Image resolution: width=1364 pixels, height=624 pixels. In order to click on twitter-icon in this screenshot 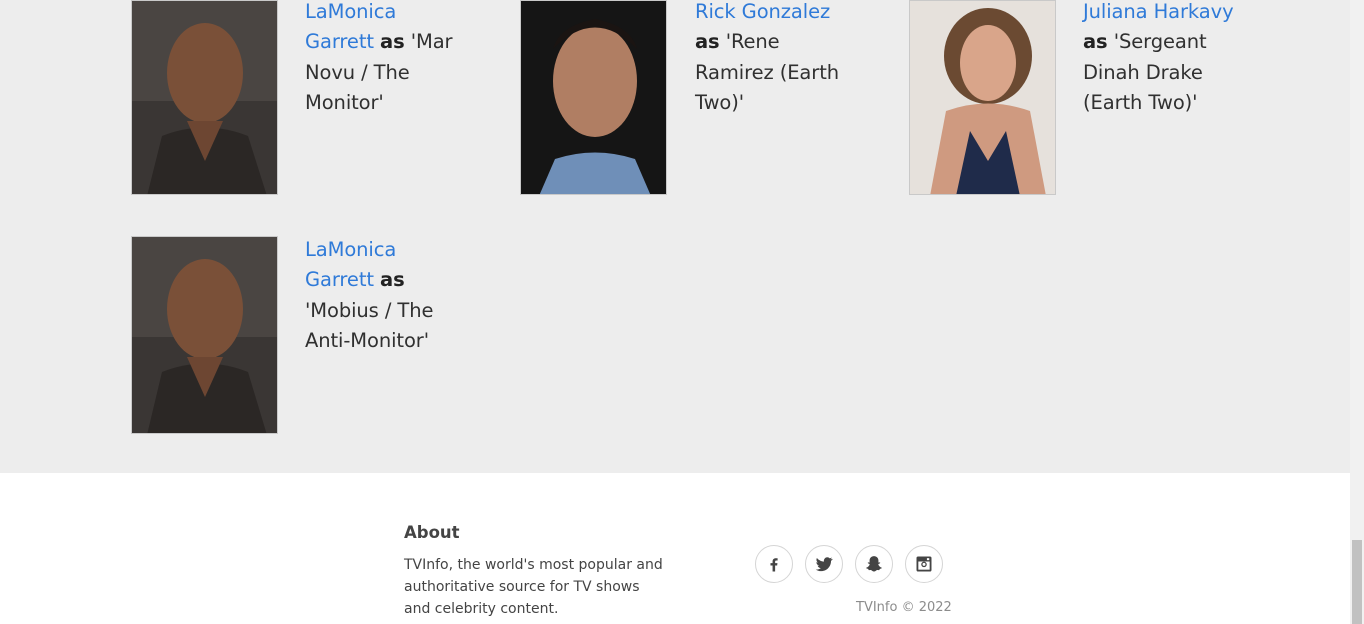, I will do `click(824, 564)`.